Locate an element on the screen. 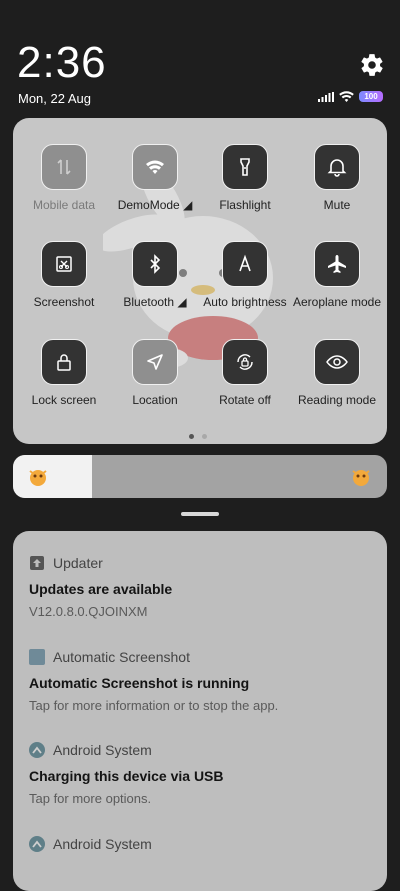 The width and height of the screenshot is (400, 891). updater-icon is located at coordinates (37, 563).